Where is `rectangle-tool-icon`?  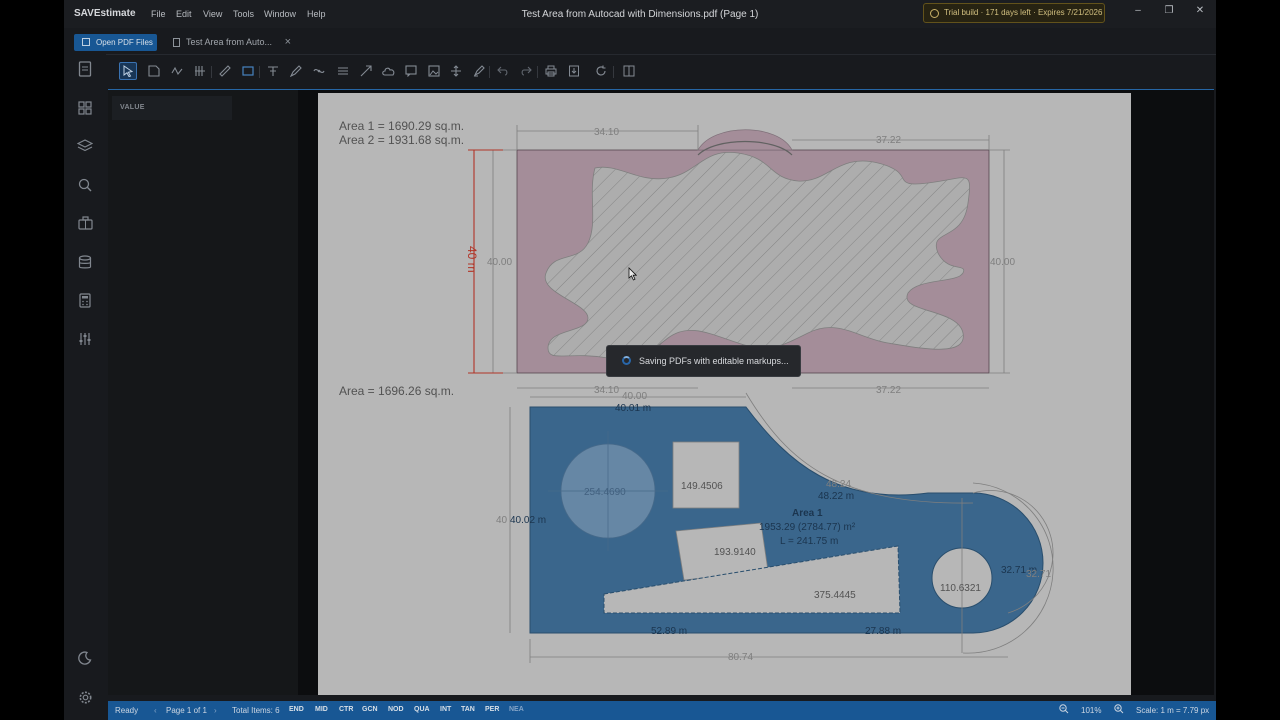
rectangle-tool-icon is located at coordinates (248, 71).